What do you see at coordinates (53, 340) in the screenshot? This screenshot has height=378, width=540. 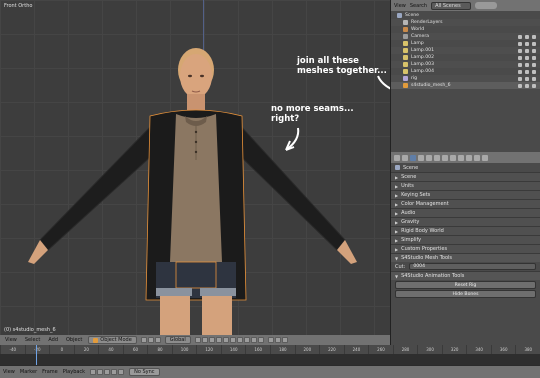 I see `menu-add: Add` at bounding box center [53, 340].